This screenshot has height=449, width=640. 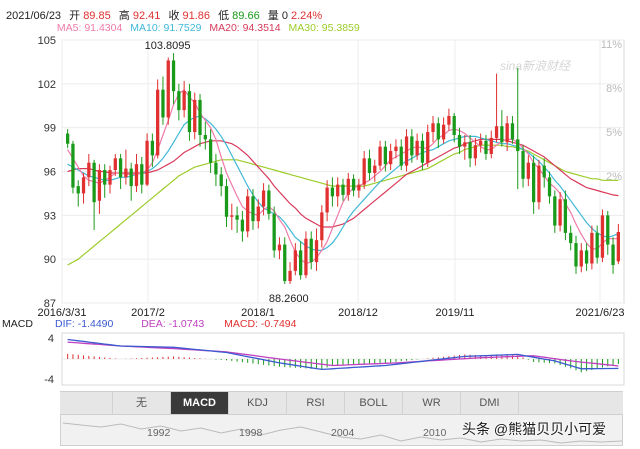 What do you see at coordinates (307, 16) in the screenshot?
I see `change-value: 2.24%` at bounding box center [307, 16].